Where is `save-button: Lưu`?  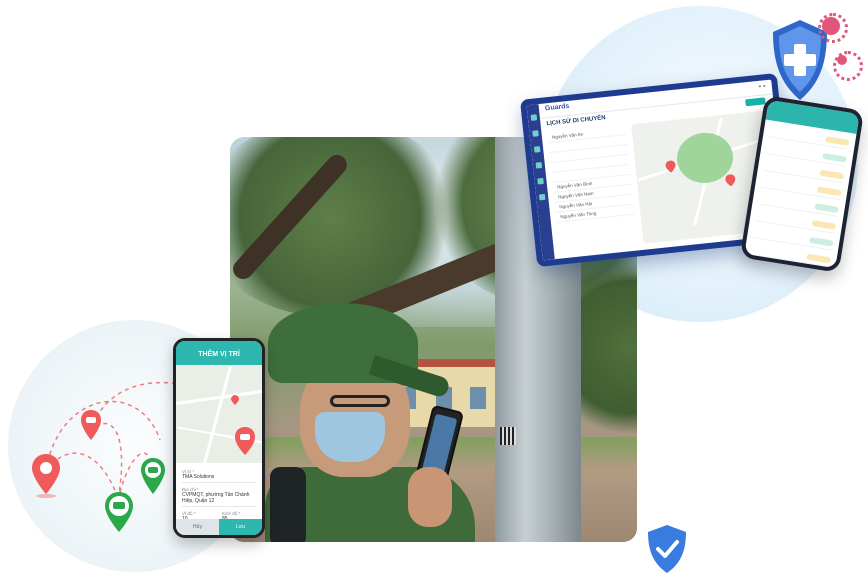 save-button: Lưu is located at coordinates (240, 527).